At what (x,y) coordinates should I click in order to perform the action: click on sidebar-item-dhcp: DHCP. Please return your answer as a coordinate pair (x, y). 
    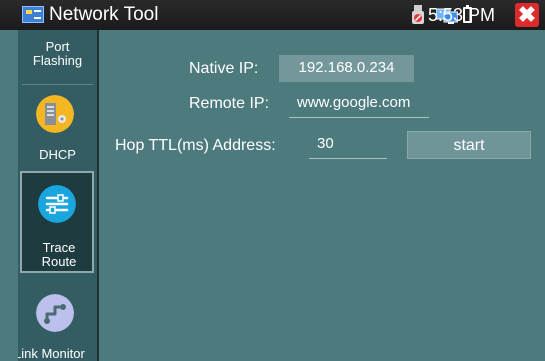
    Looking at the image, I should click on (57, 129).